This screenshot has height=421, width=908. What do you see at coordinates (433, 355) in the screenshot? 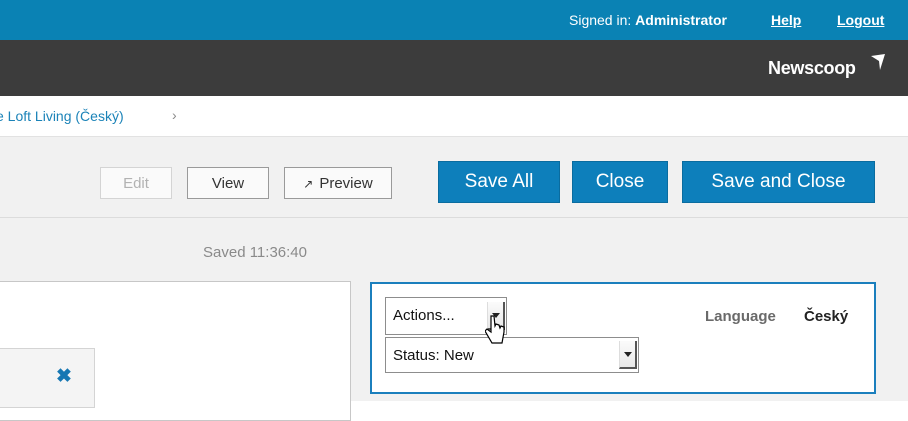
I see `status-select-value: Status: New` at bounding box center [433, 355].